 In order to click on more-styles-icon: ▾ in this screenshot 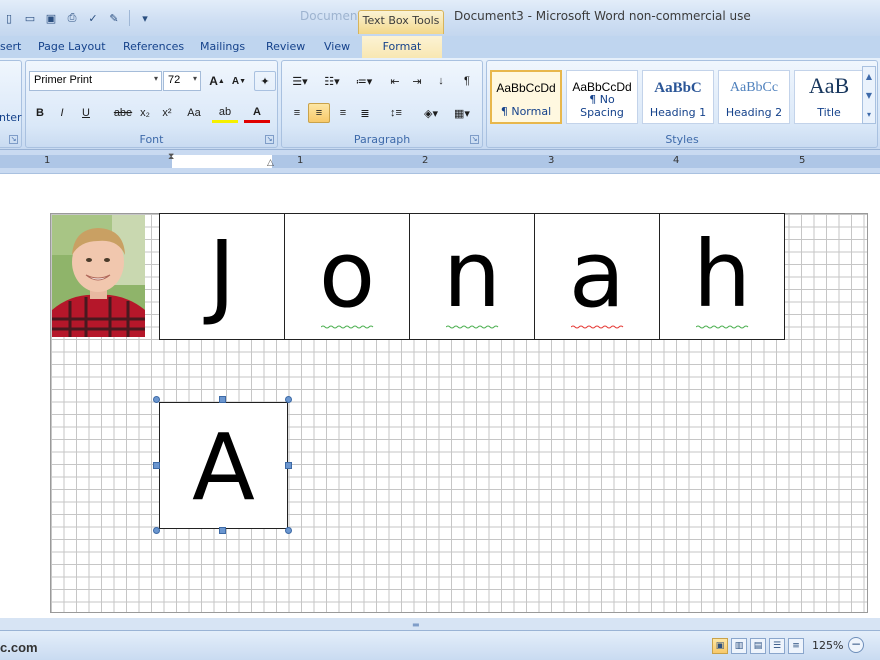, I will do `click(869, 114)`.